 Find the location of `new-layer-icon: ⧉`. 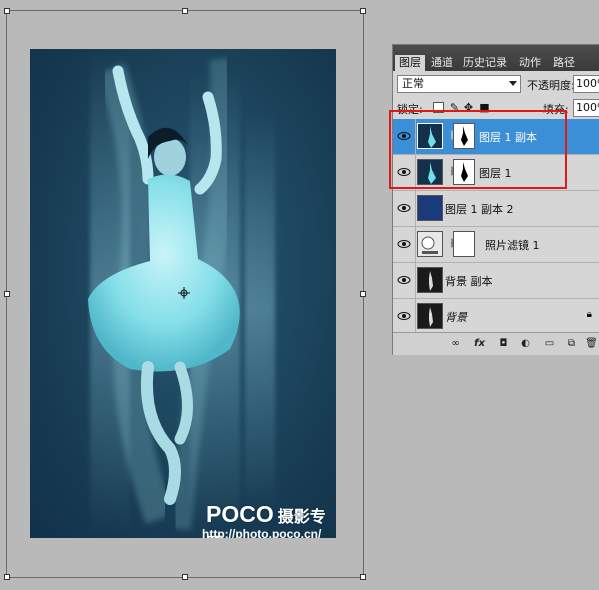

new-layer-icon: ⧉ is located at coordinates (571, 343).